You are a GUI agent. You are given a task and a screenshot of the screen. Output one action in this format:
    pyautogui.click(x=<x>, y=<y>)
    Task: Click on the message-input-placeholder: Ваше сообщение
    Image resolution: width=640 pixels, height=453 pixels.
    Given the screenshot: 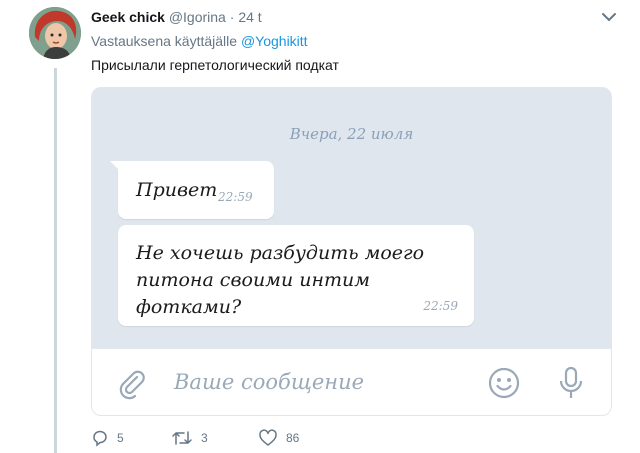 What is the action you would take?
    pyautogui.click(x=269, y=382)
    